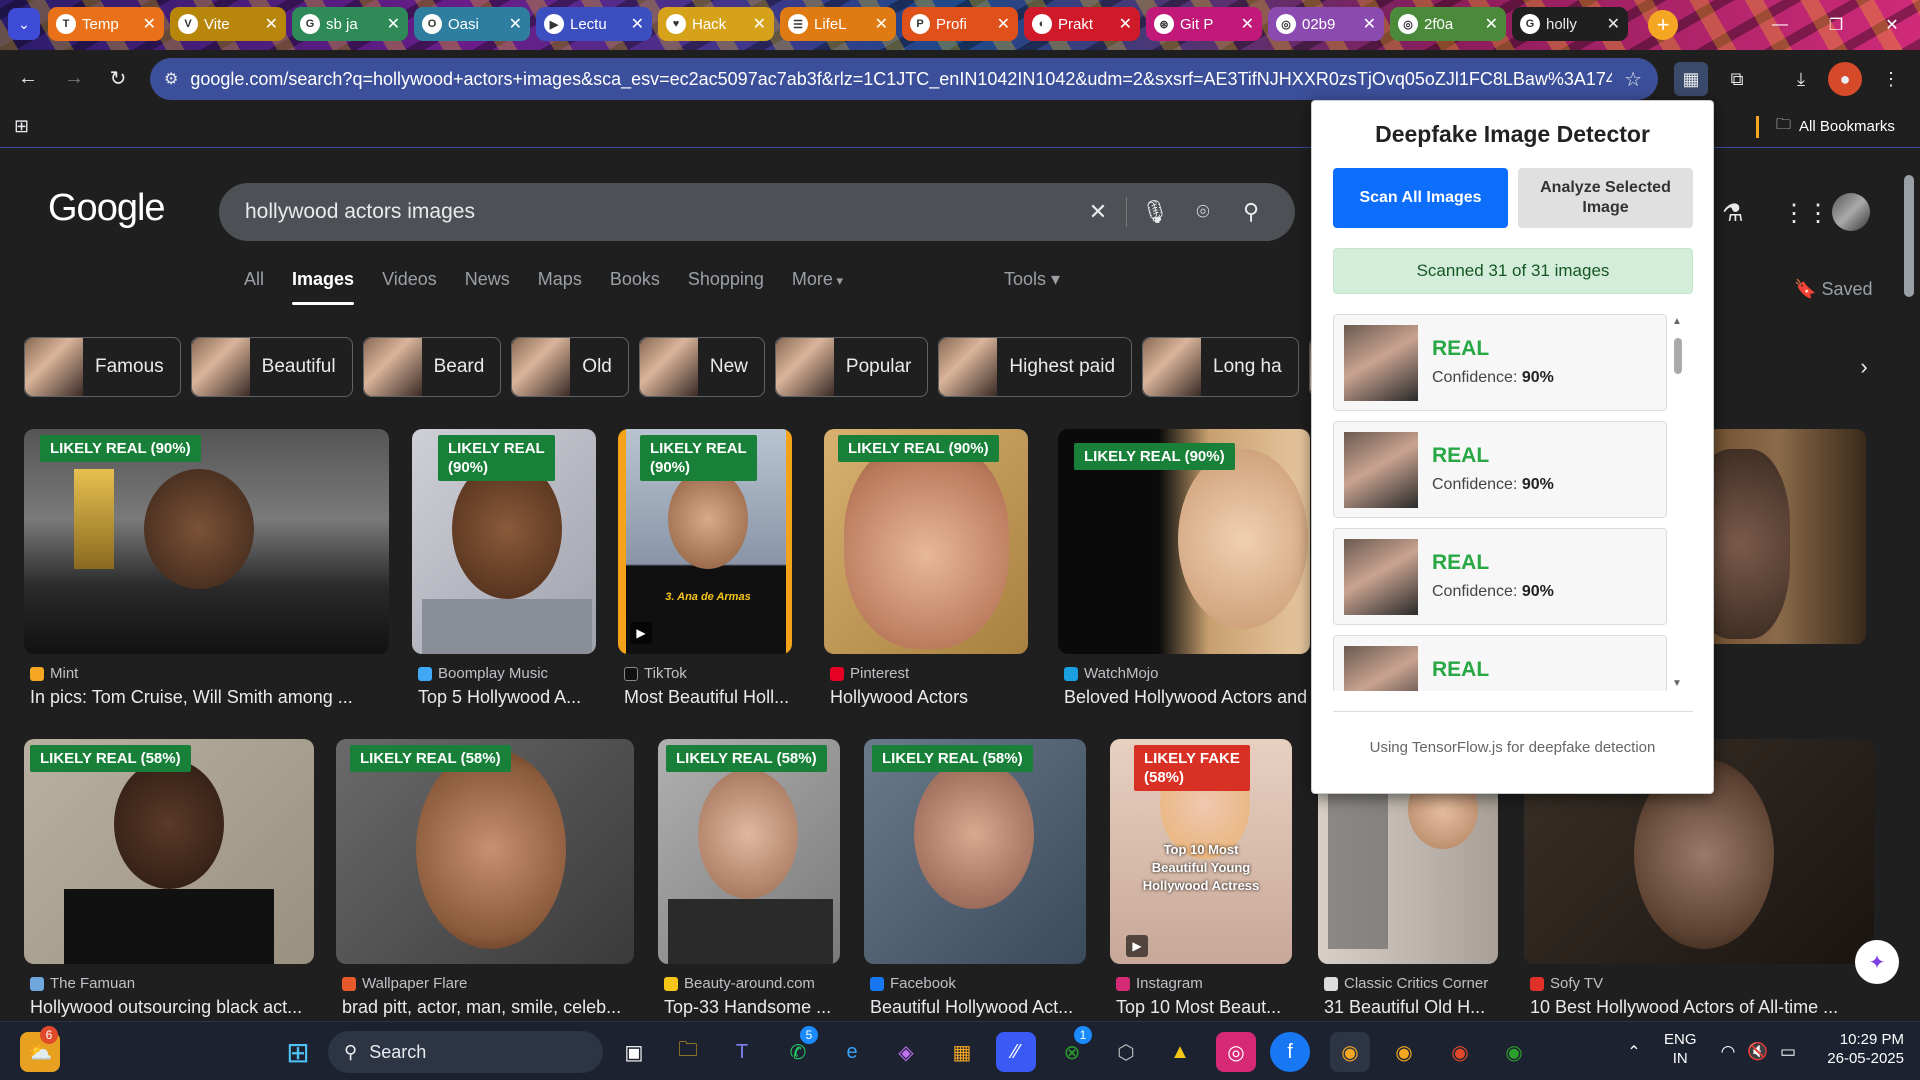 This screenshot has width=1920, height=1080. Describe the element at coordinates (1326, 24) in the screenshot. I see `browser-tab: ◎ 02b9 ✕` at that location.